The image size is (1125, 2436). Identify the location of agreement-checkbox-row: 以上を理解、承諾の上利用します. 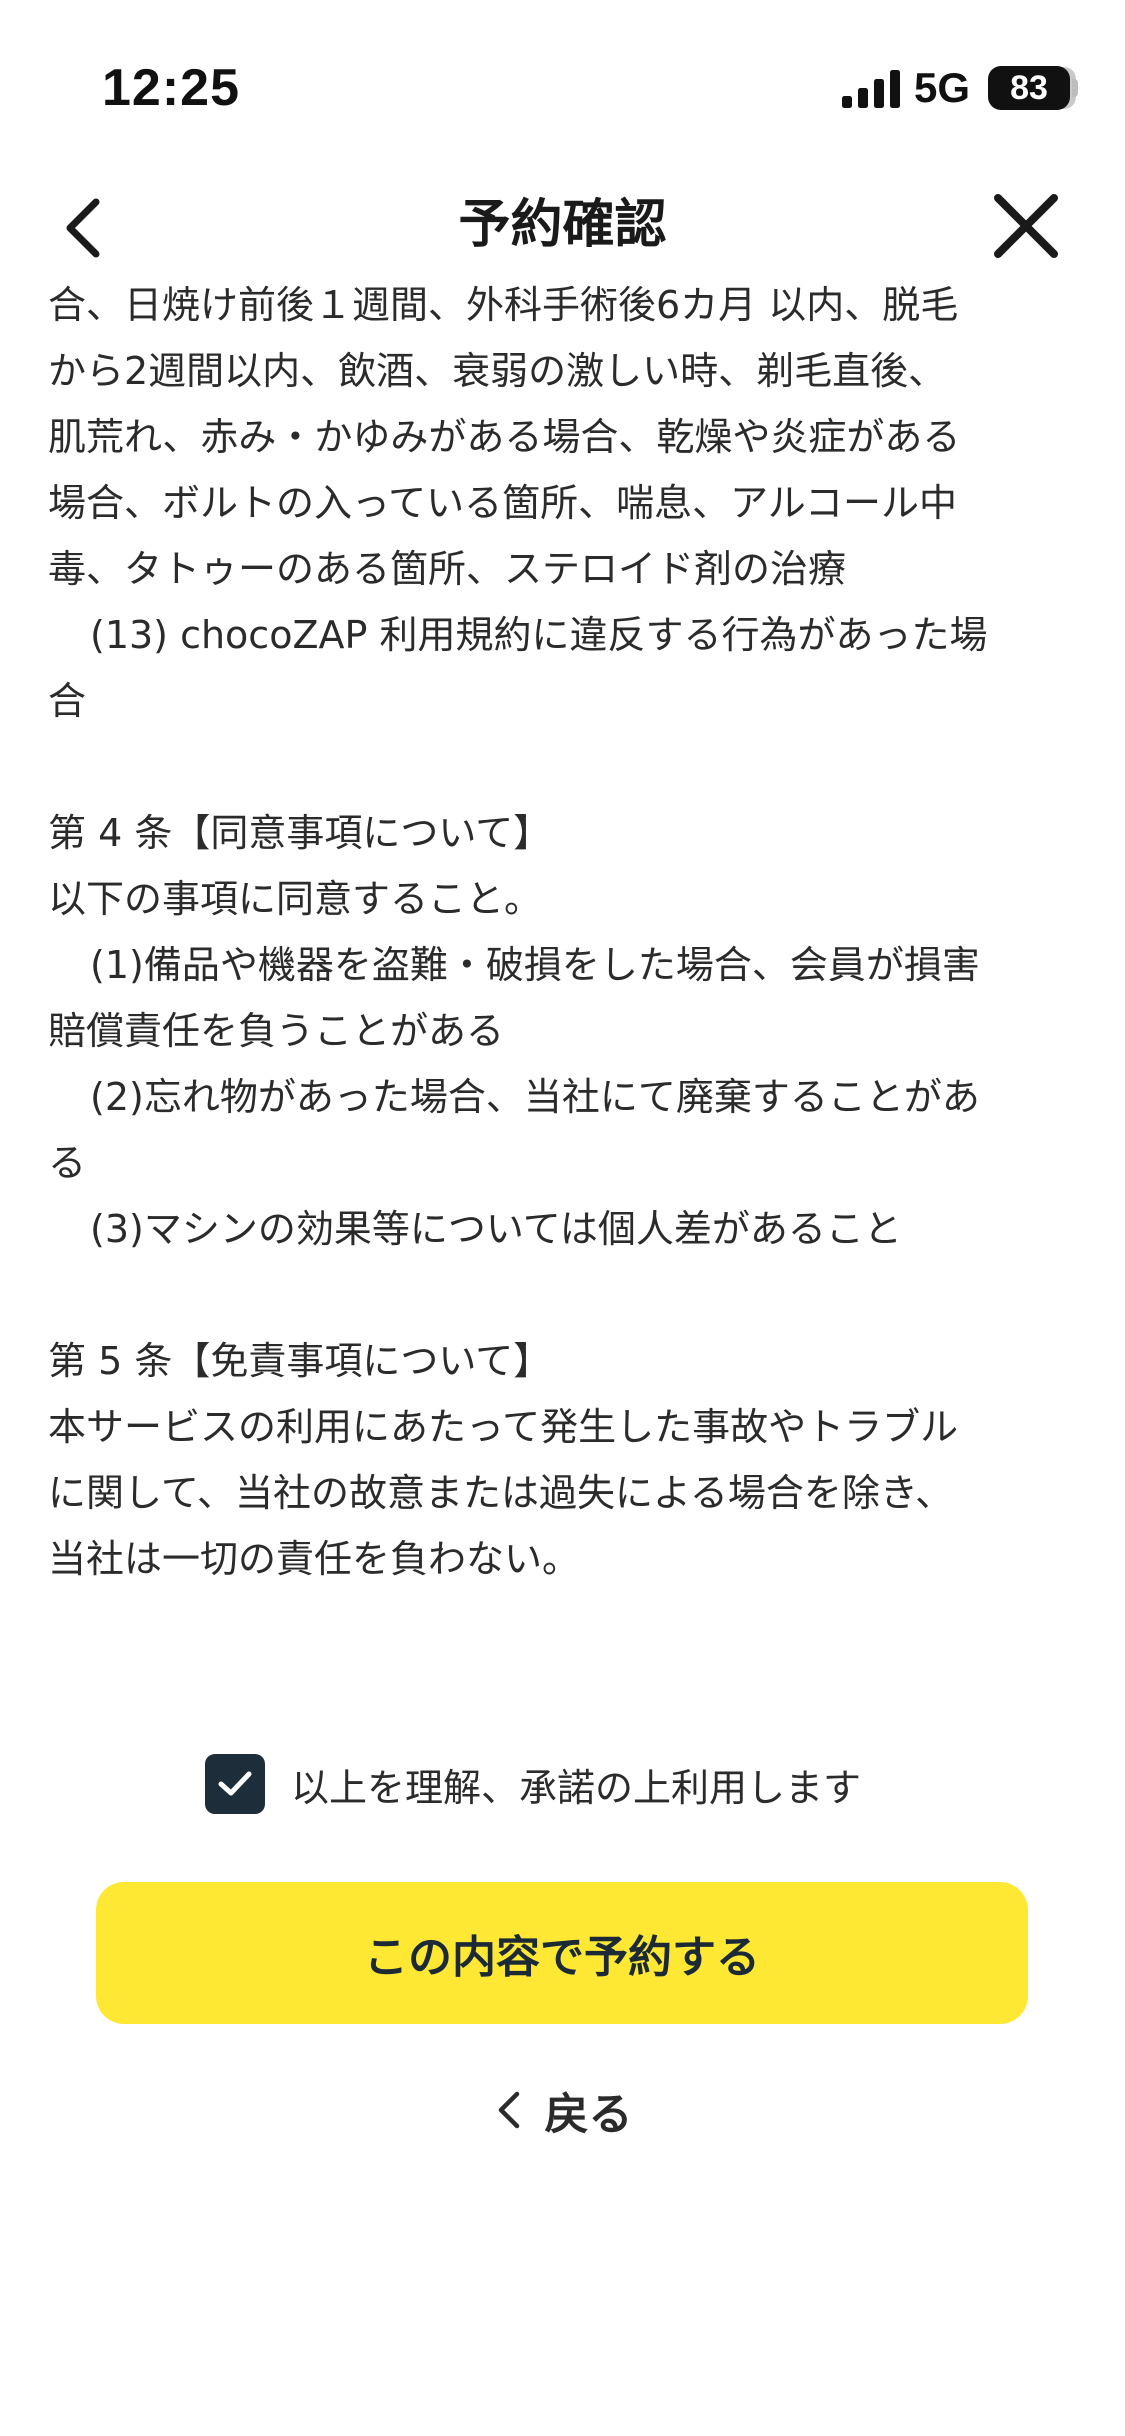
(533, 1784).